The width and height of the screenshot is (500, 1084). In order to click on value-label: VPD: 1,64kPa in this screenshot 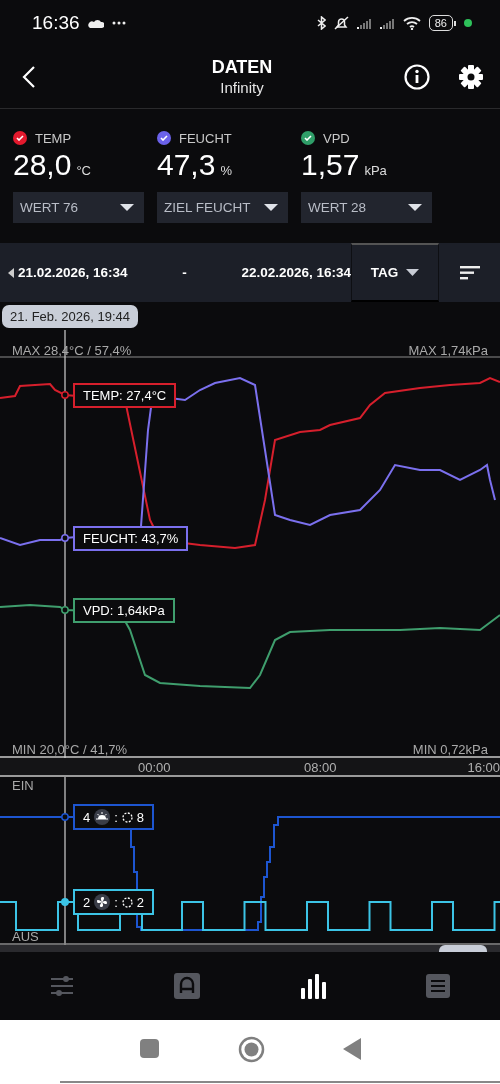, I will do `click(124, 610)`.